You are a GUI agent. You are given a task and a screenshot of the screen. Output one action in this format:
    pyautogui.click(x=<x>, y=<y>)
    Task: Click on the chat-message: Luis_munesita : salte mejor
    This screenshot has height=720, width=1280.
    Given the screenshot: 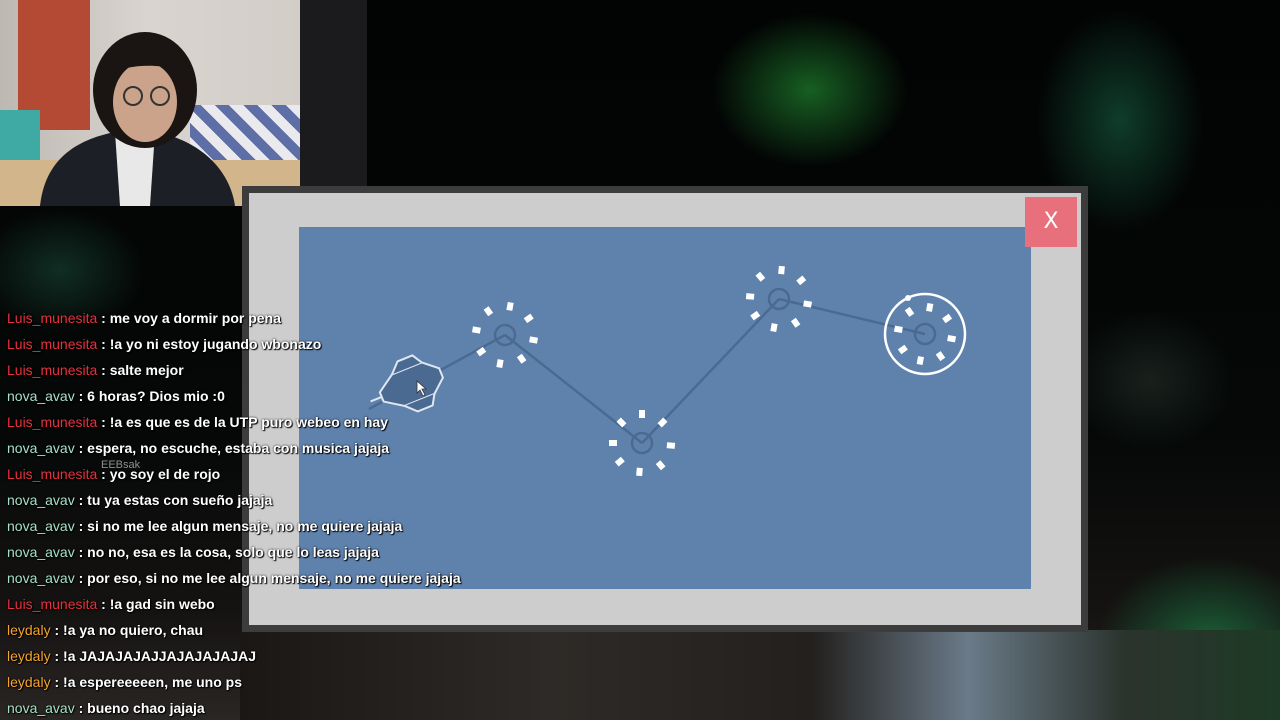 What is the action you would take?
    pyautogui.click(x=95, y=370)
    